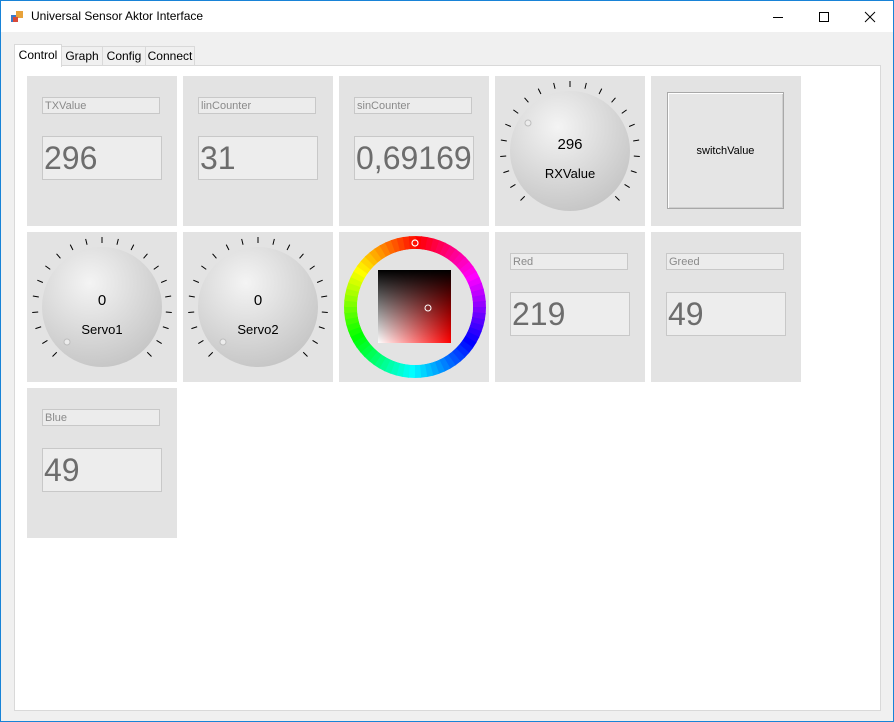  Describe the element at coordinates (725, 261) in the screenshot. I see `greed-label: Greed` at that location.